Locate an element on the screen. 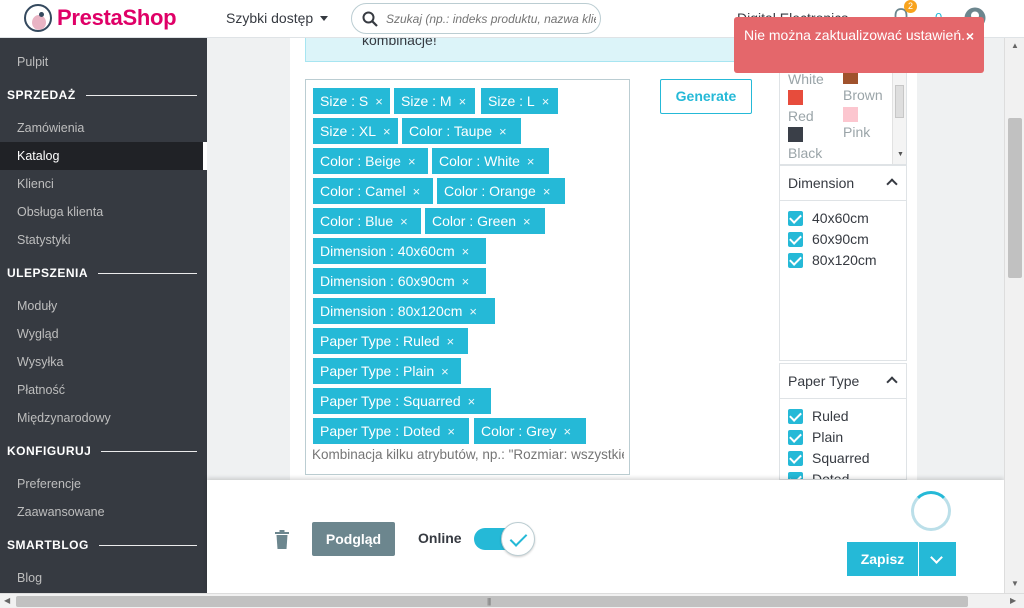 The width and height of the screenshot is (1024, 608). dimension-filter-header: Dimension is located at coordinates (843, 183).